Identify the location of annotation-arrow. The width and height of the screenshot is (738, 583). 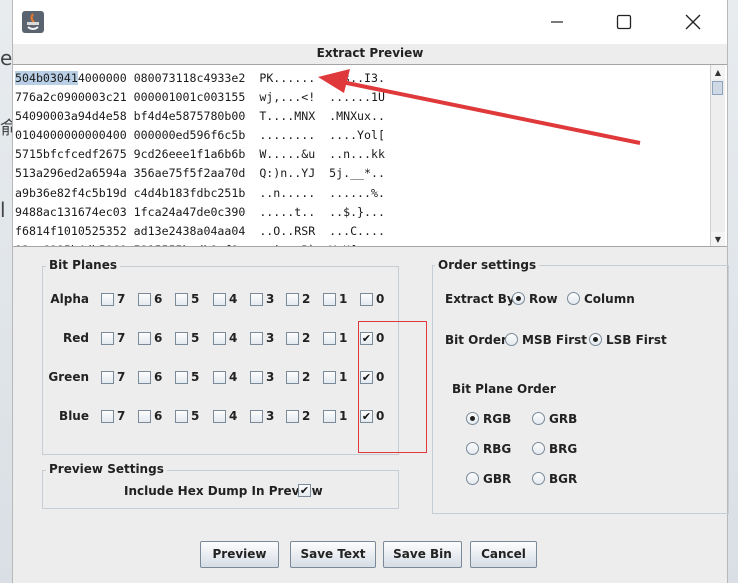
(479, 107).